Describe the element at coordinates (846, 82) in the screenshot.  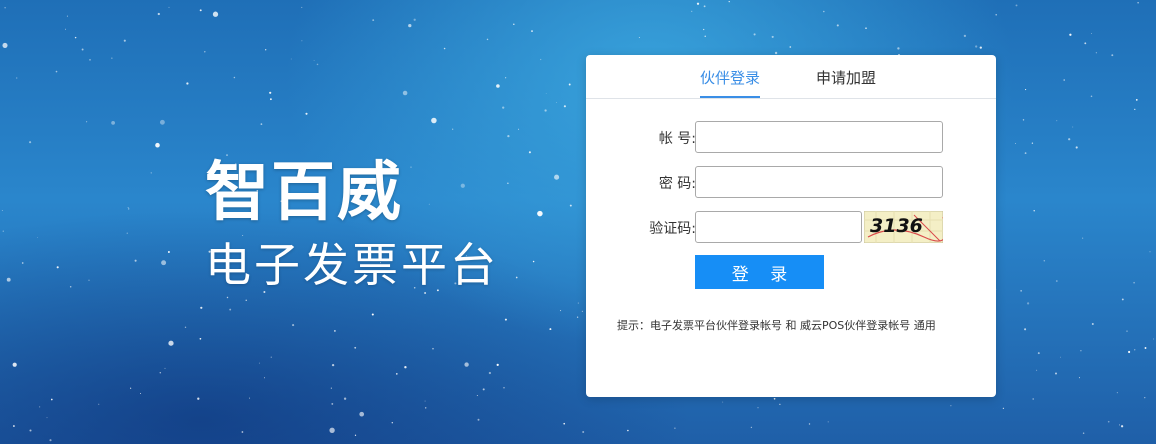
I see `tab-apply-join: 申请加盟` at that location.